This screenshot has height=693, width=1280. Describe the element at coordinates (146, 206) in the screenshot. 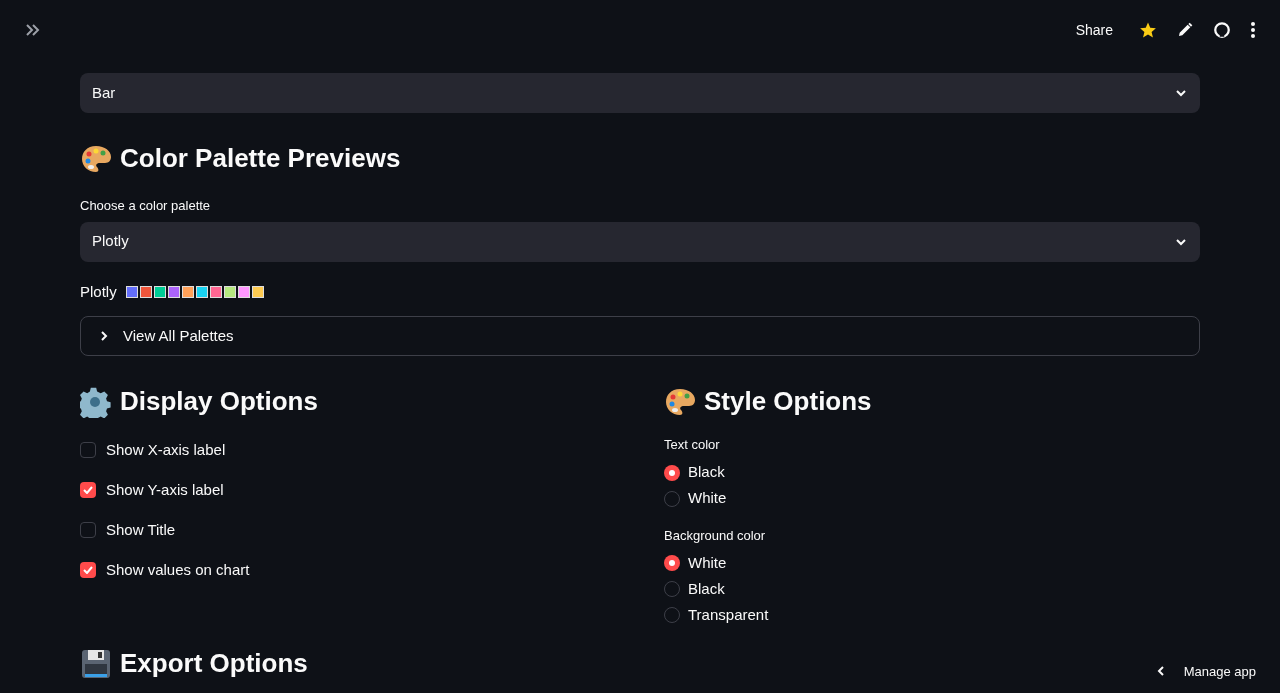

I see `field-label: Choose a color palette` at that location.